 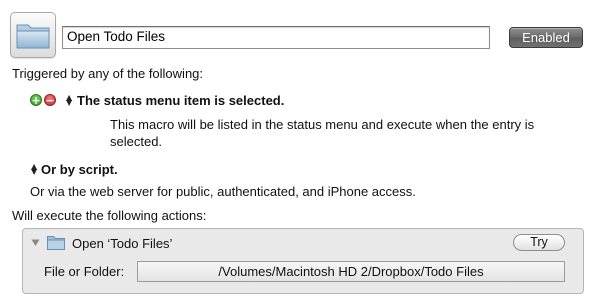 I want to click on remove-trigger-button: −, so click(x=50, y=100).